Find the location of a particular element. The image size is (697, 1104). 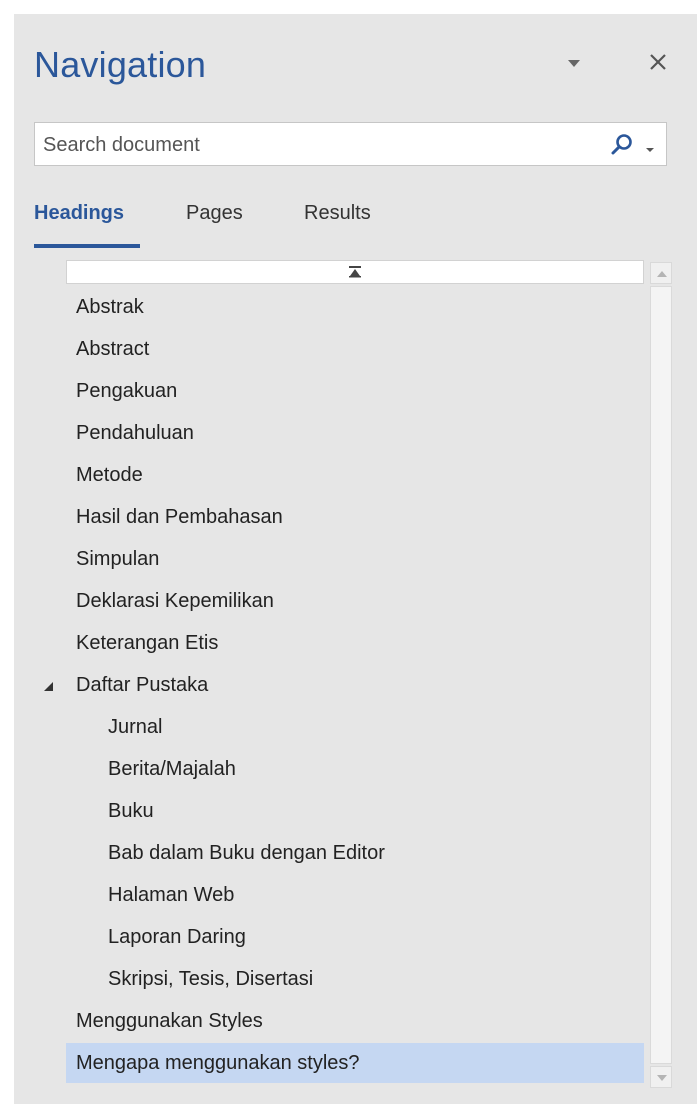

tree-item: Skripsi, Tesis, Disertasi is located at coordinates (210, 979).